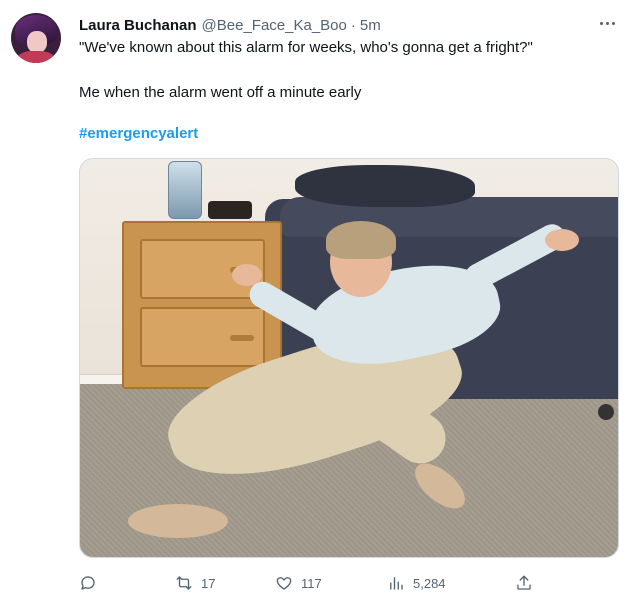 The height and width of the screenshot is (605, 634). I want to click on retweet-icon, so click(184, 583).